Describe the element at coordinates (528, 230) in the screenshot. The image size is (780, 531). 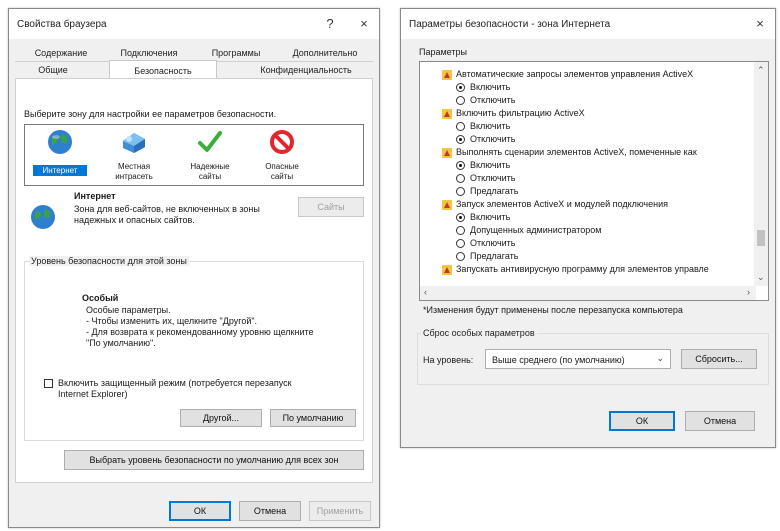
I see `setting-radio-option: Допущенных администратором` at that location.